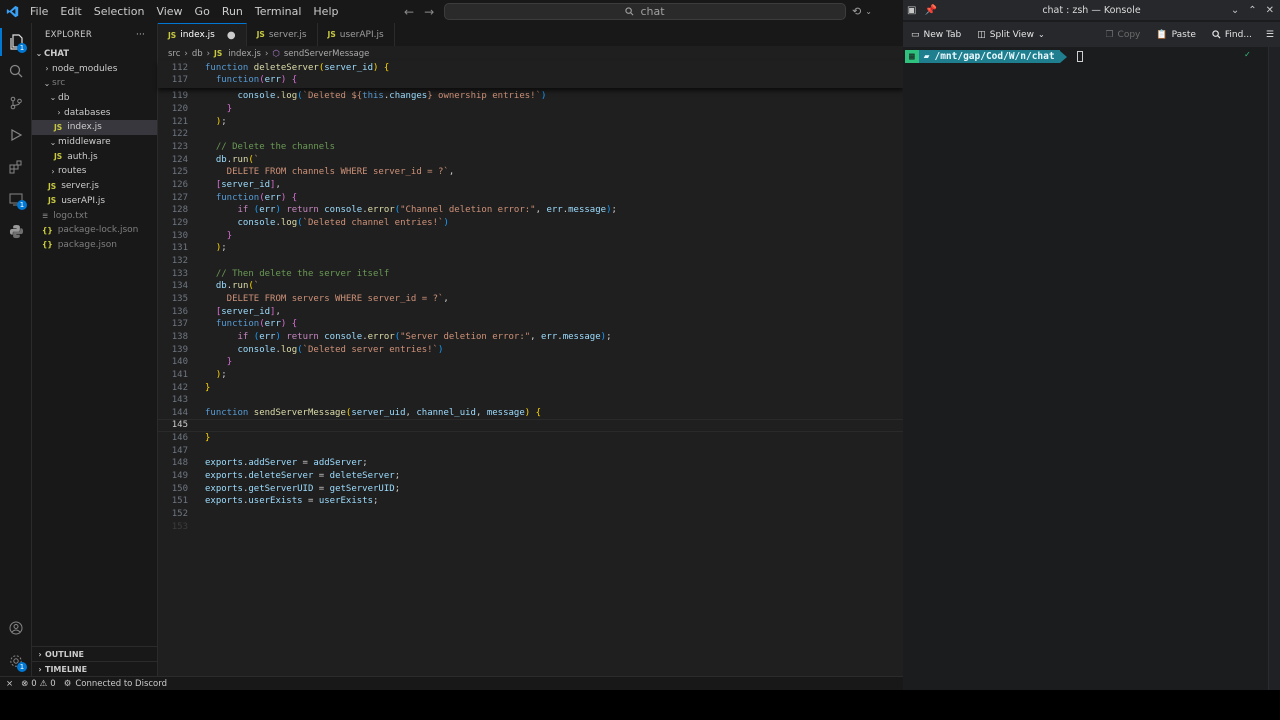 This screenshot has height=720, width=1280. I want to click on remote-indicator-icon: ⨯, so click(9, 684).